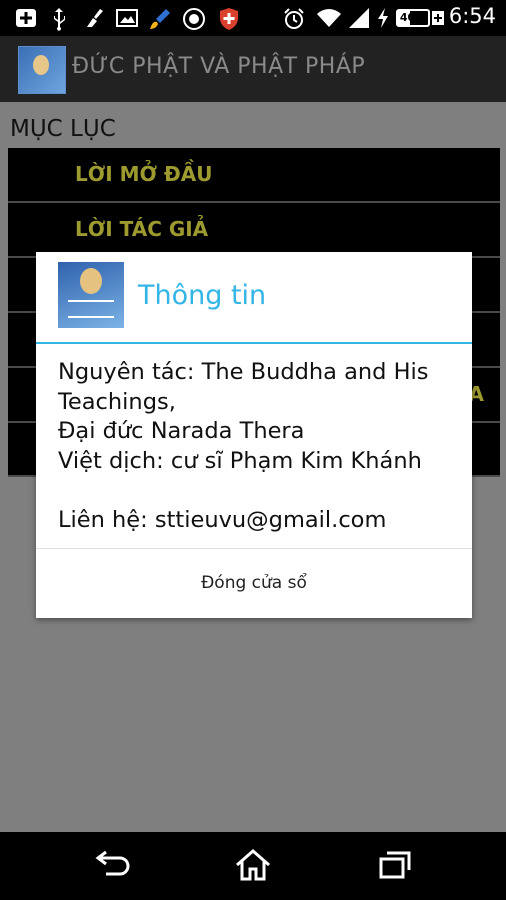 Image resolution: width=506 pixels, height=900 pixels. Describe the element at coordinates (254, 230) in the screenshot. I see `list-item: LỜI TÁC GIẢ` at that location.